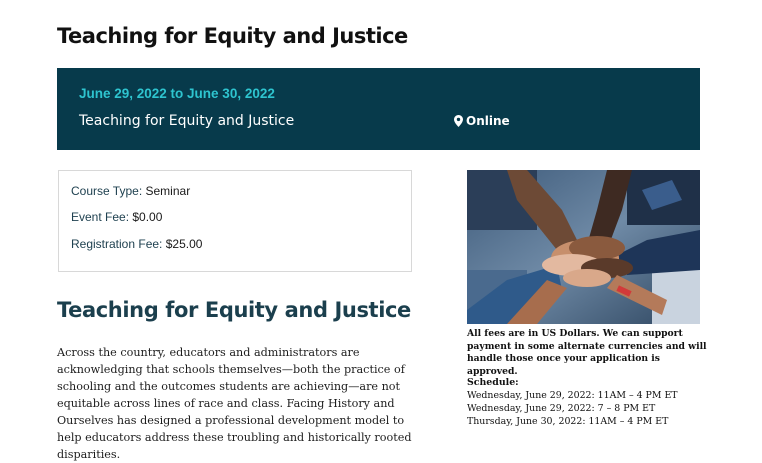 This screenshot has width=762, height=463. What do you see at coordinates (107, 191) in the screenshot?
I see `course-type-label: Course Type:` at bounding box center [107, 191].